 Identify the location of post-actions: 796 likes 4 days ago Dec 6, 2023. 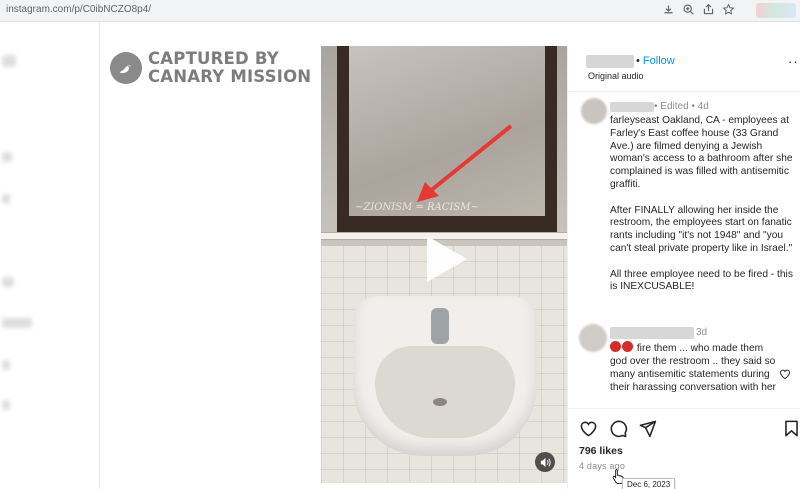
(684, 448).